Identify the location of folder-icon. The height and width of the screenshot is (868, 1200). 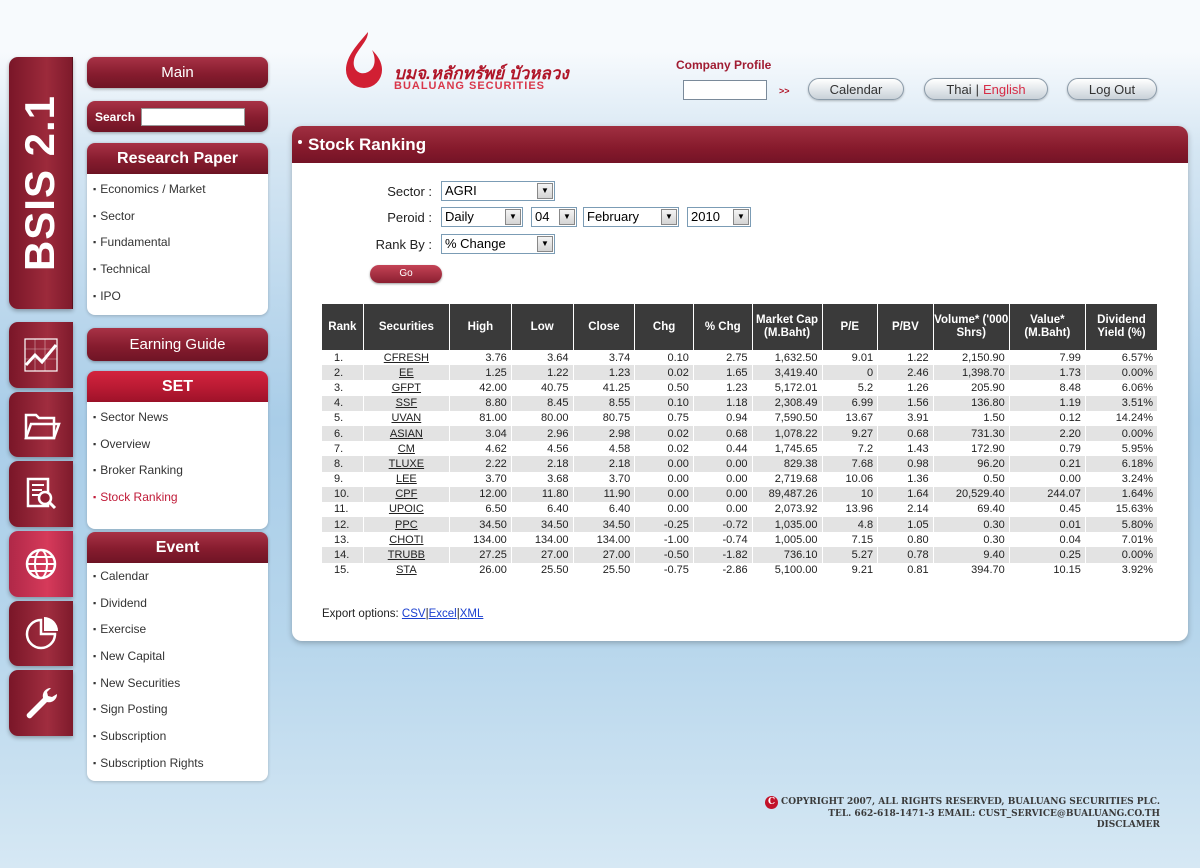
(41, 424).